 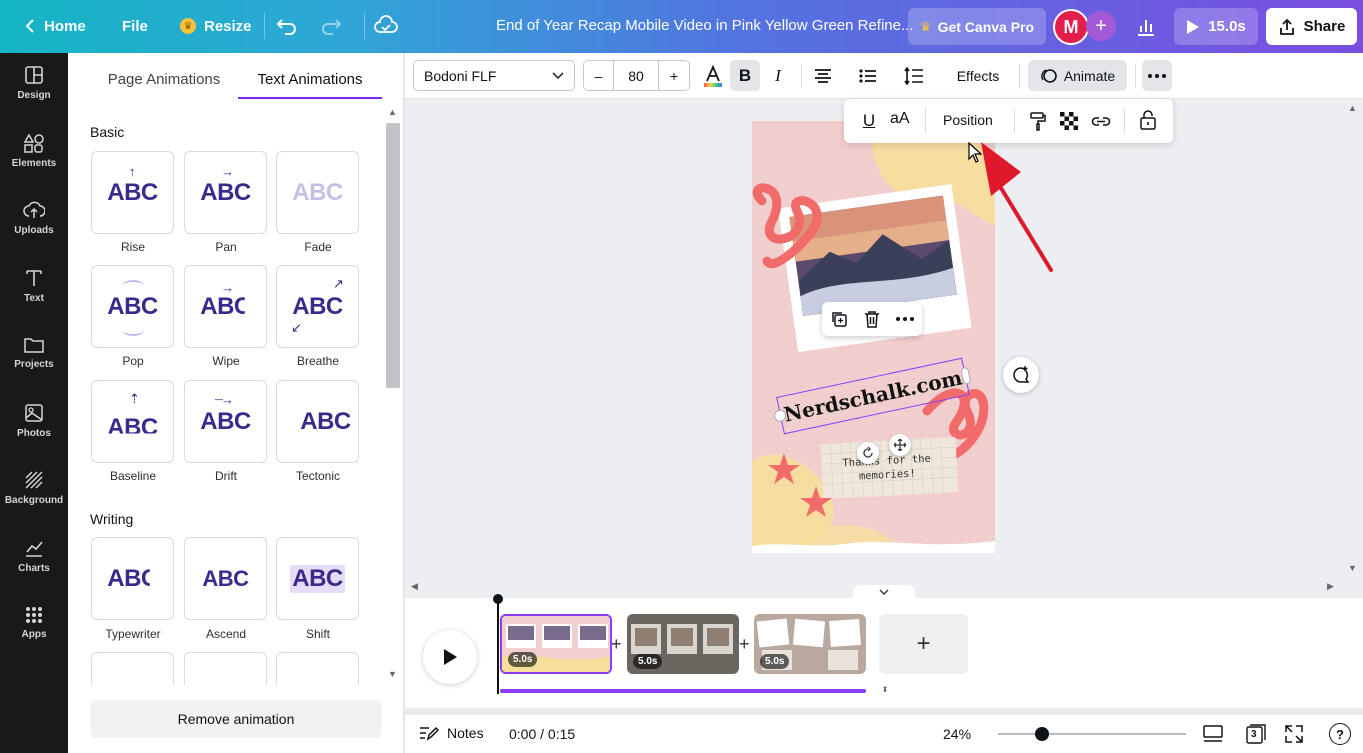 I want to click on tab-text-animations: Text Animations, so click(x=310, y=79).